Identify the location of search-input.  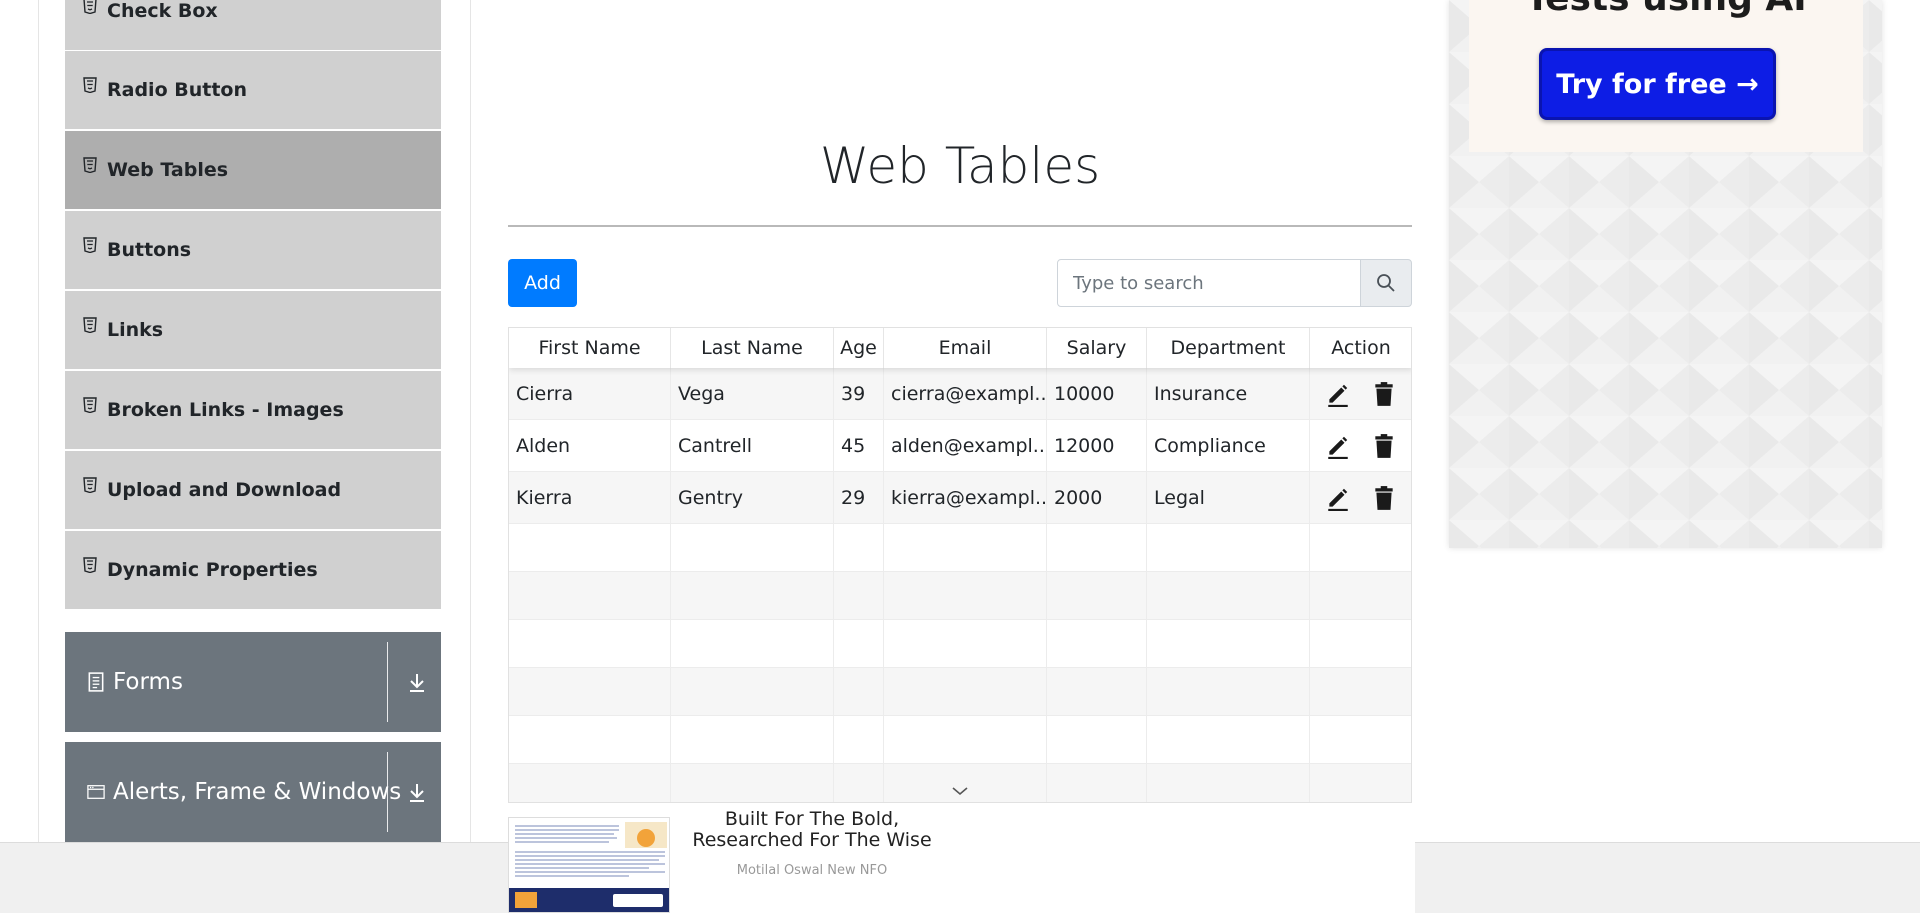
(1209, 283).